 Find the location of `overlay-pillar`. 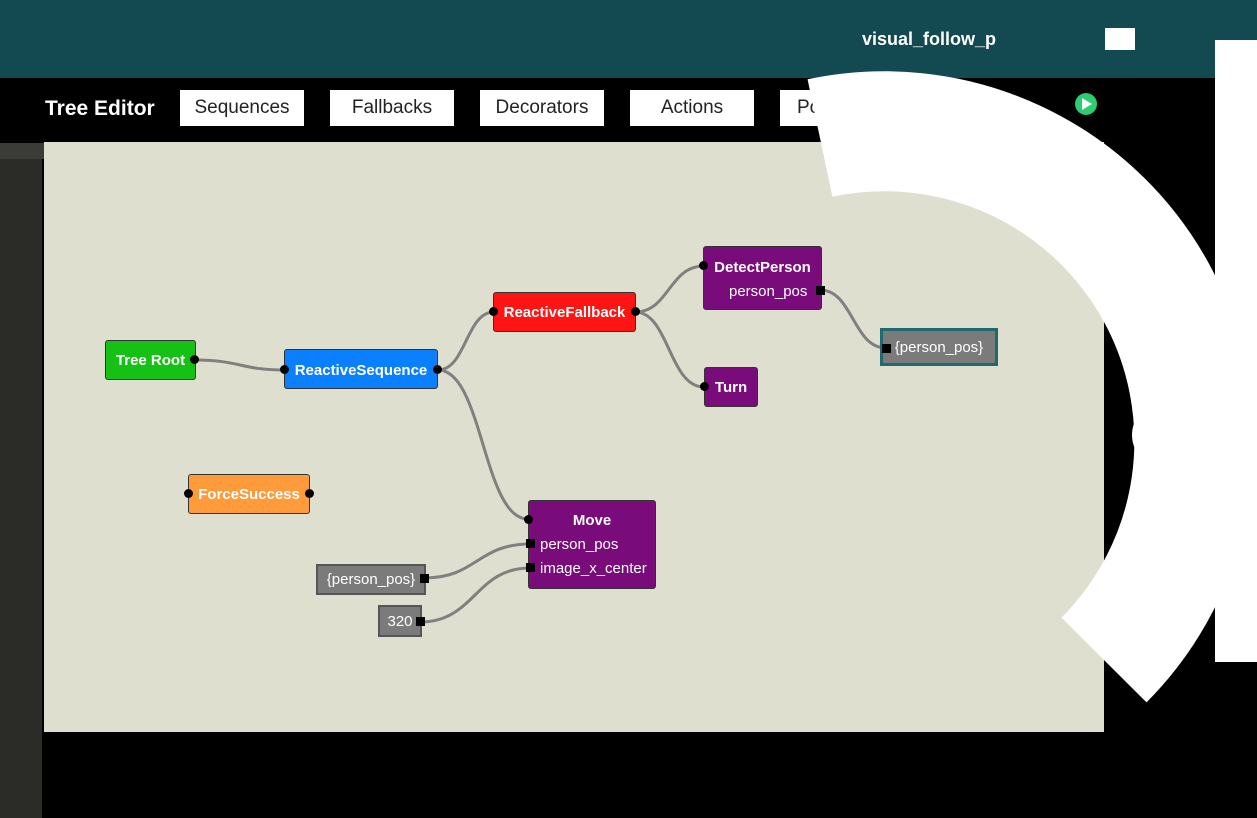

overlay-pillar is located at coordinates (1236, 351).